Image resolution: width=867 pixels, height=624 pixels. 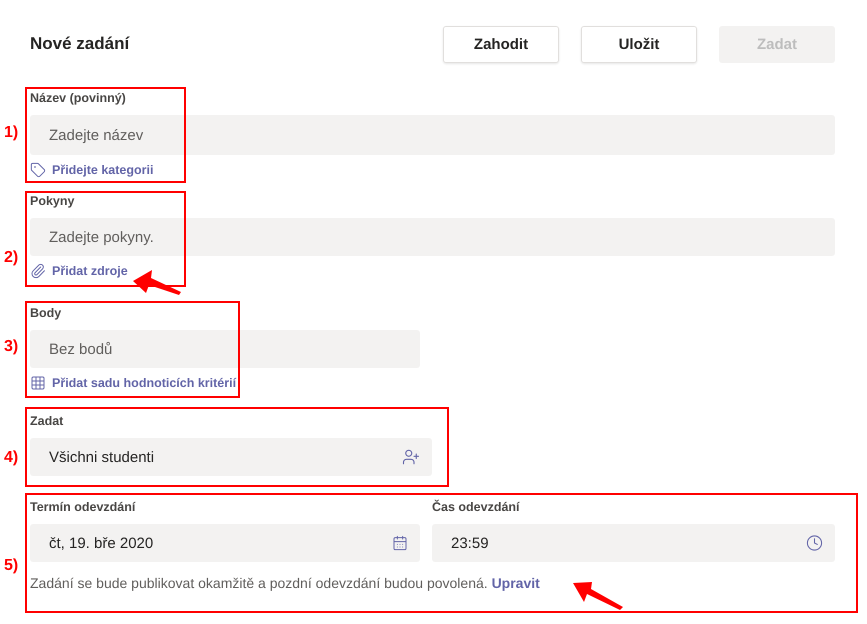 What do you see at coordinates (225, 349) in the screenshot?
I see `input-field: Bez bodů` at bounding box center [225, 349].